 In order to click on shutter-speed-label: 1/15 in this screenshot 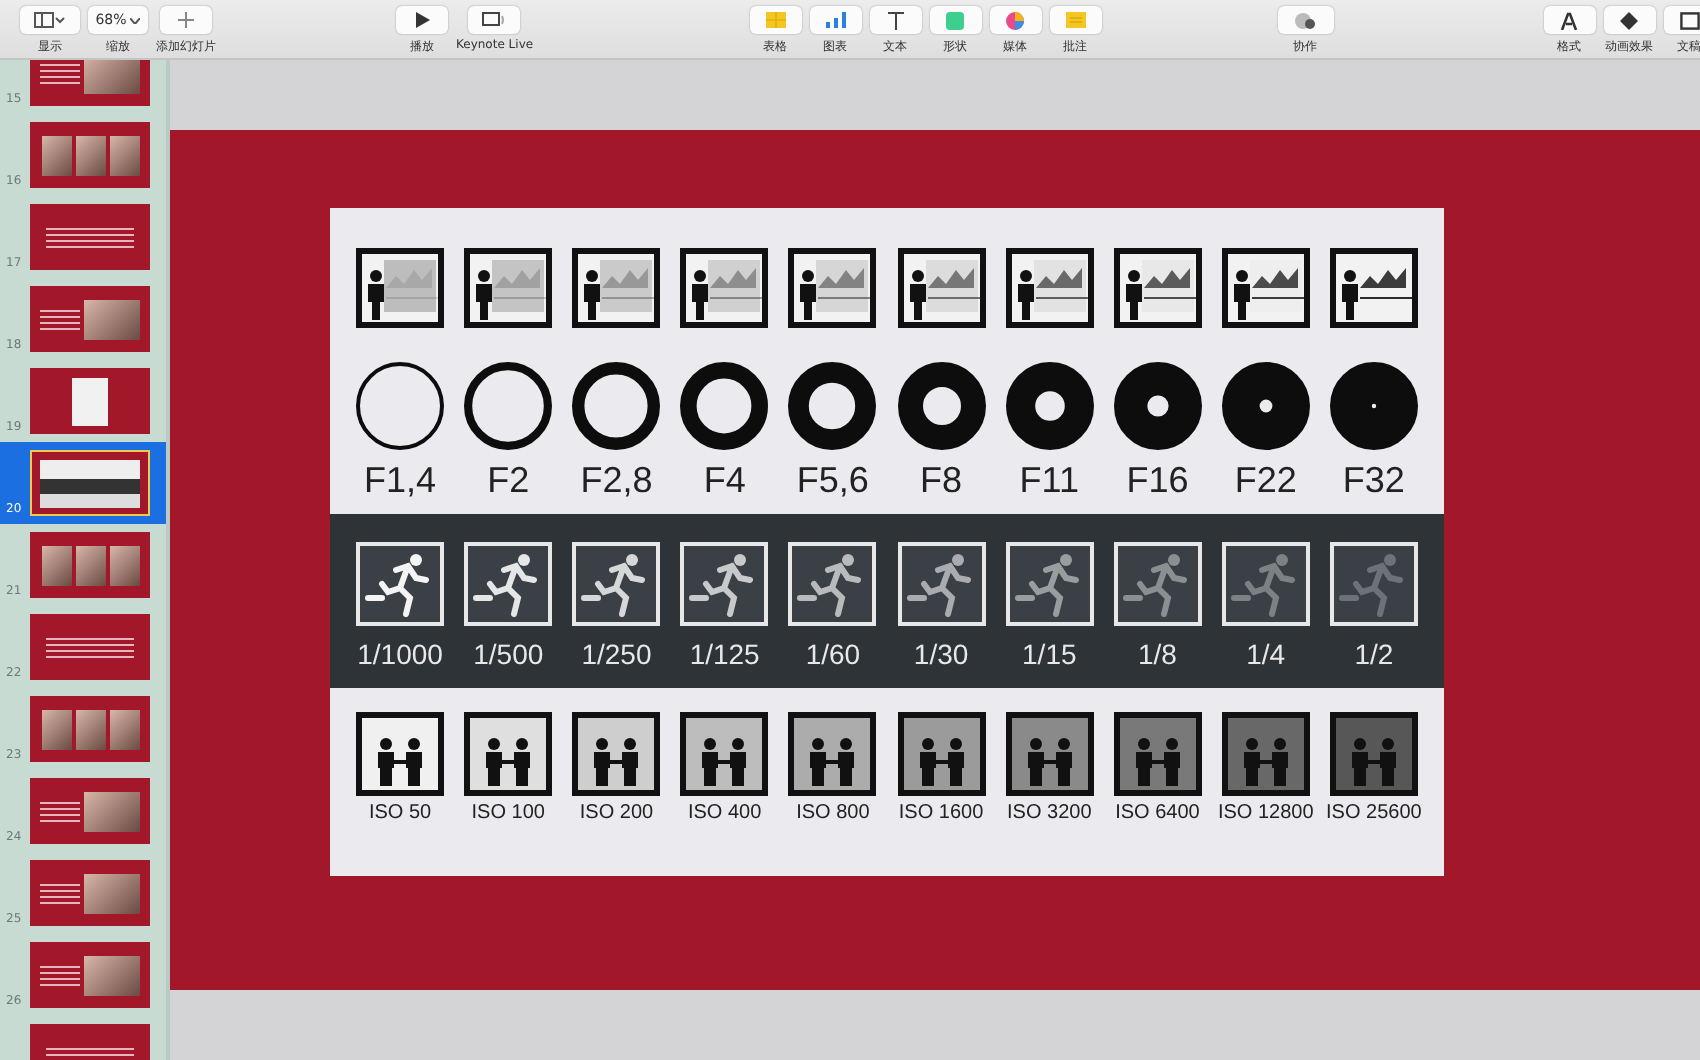, I will do `click(1049, 654)`.